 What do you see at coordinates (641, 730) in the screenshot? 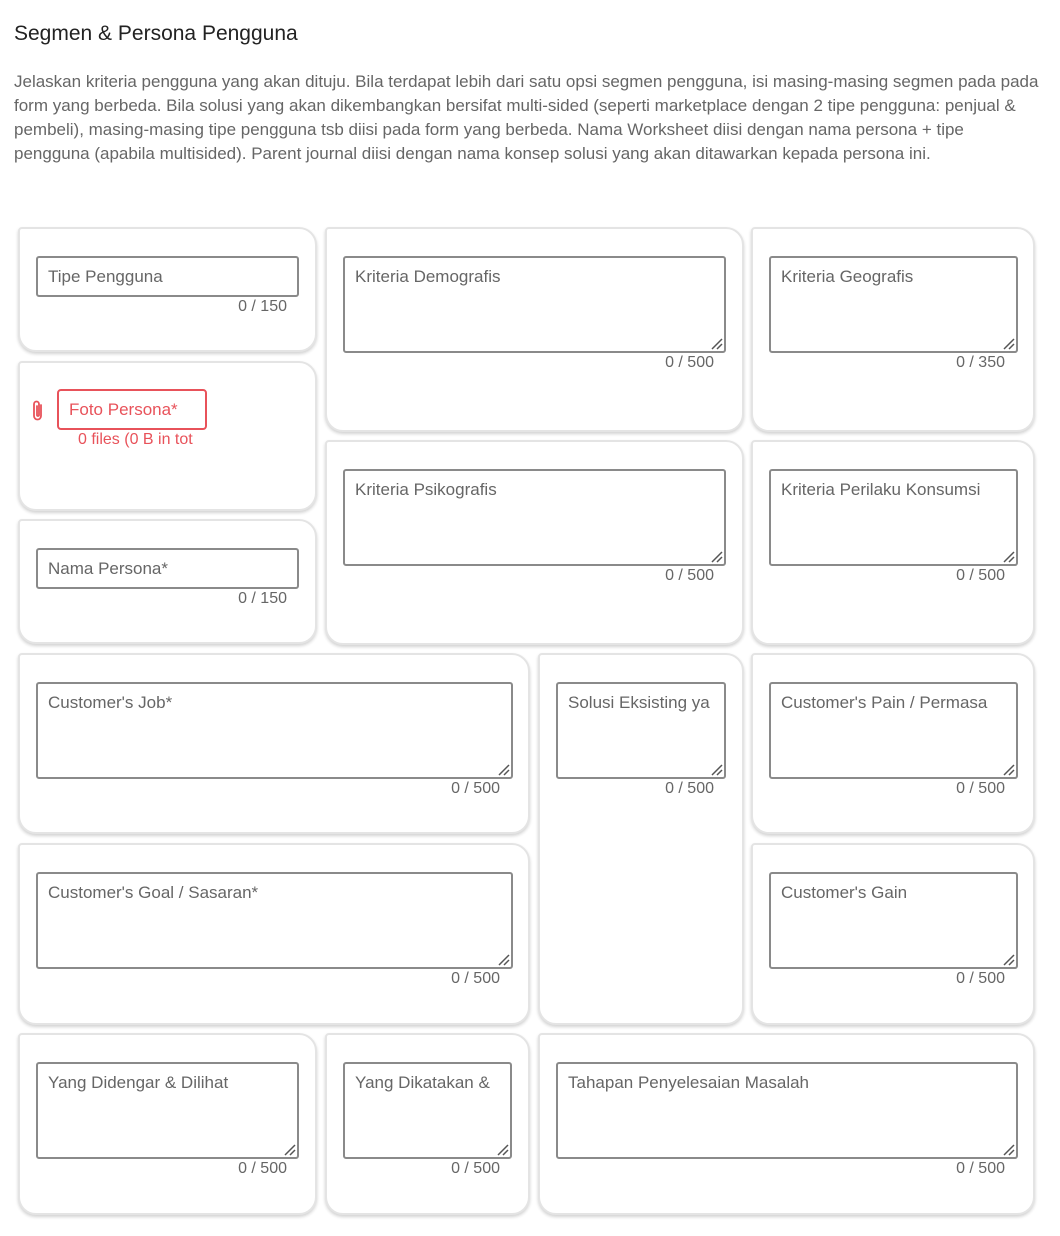
I see `solusi-eksisting-textarea: Solusi Eksisting ya` at bounding box center [641, 730].